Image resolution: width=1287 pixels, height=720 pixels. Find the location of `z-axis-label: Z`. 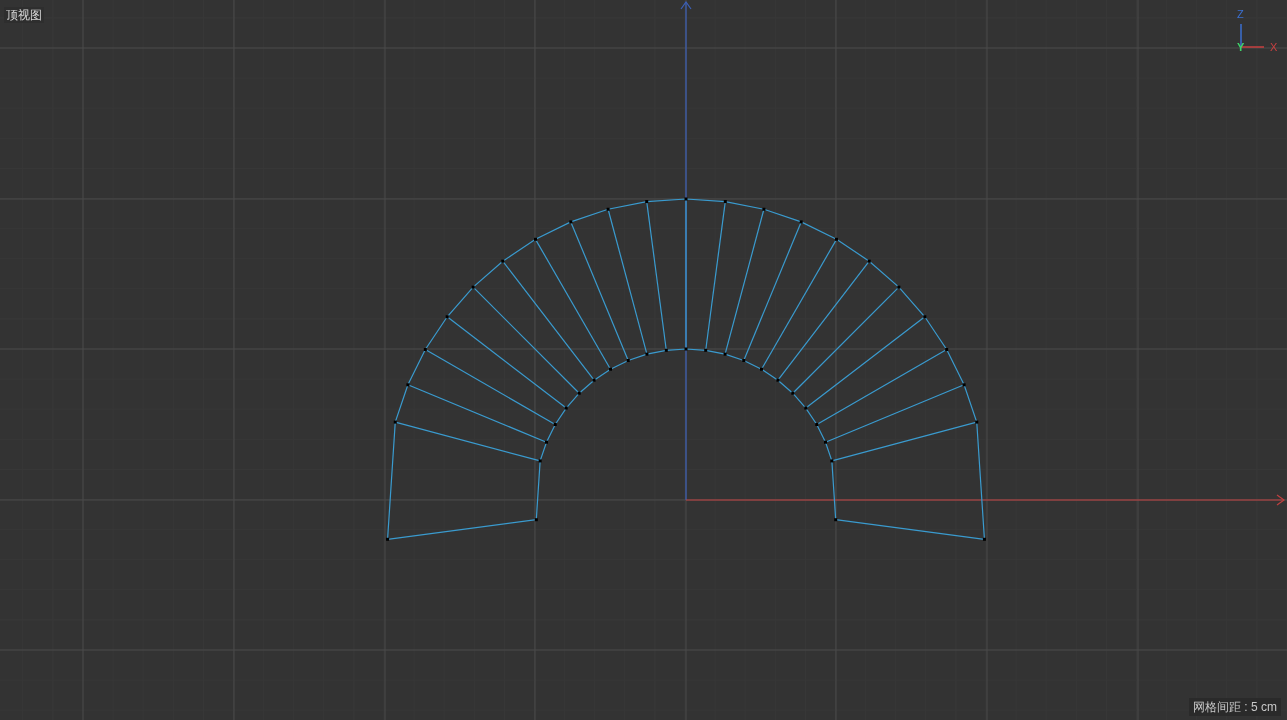

z-axis-label: Z is located at coordinates (1240, 14).